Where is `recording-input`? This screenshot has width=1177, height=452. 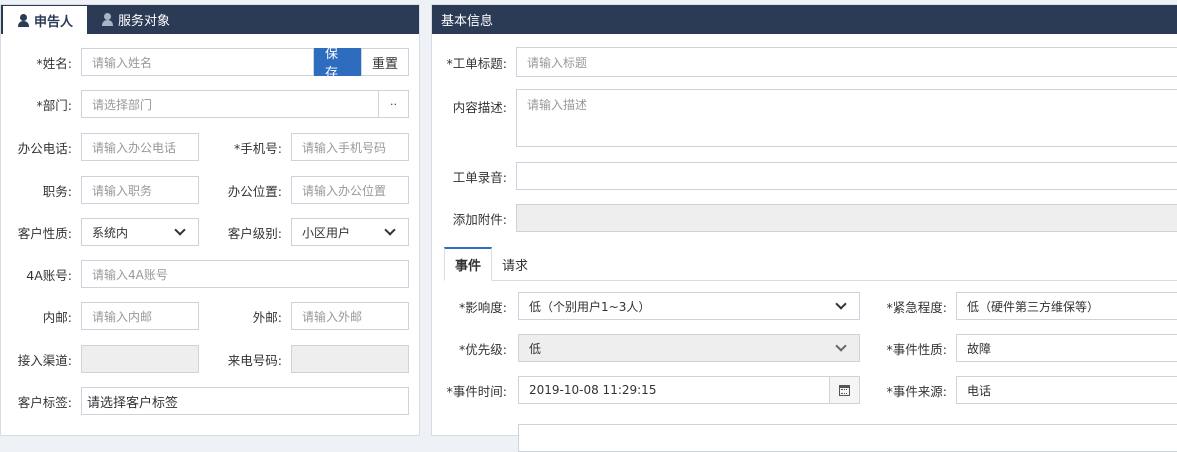 recording-input is located at coordinates (846, 176).